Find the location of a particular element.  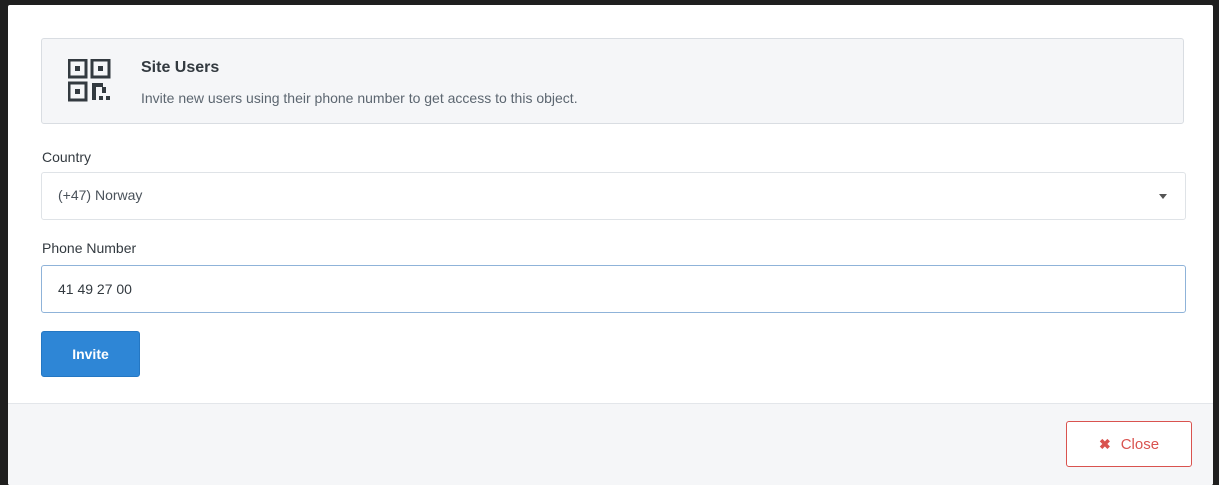

times-icon: ✖ is located at coordinates (1104, 443).